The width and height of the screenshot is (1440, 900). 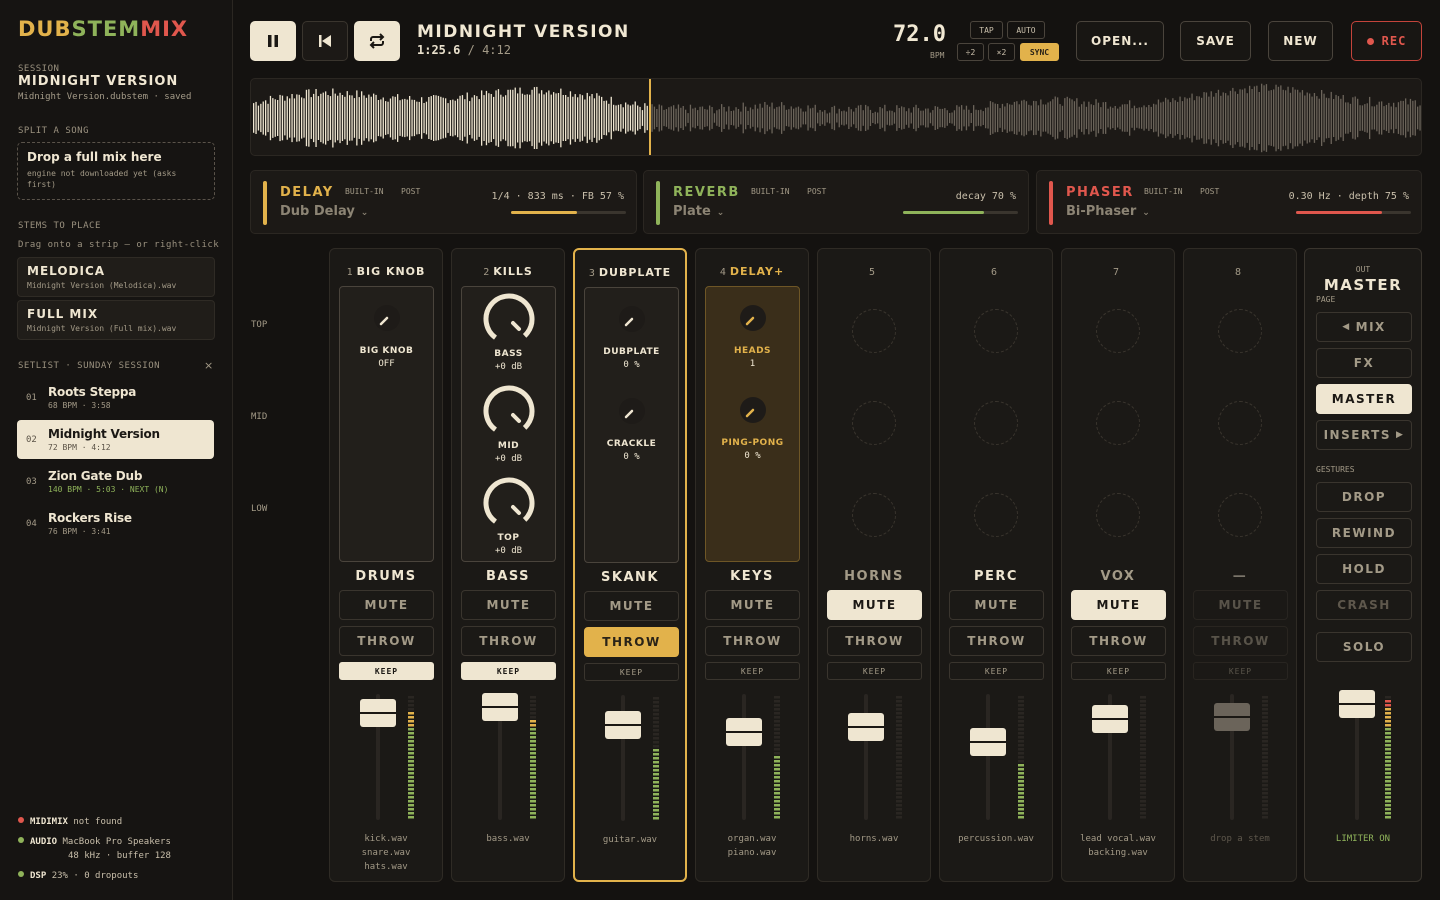 What do you see at coordinates (698, 211) in the screenshot?
I see `fx-preset-select: Plate ⌄` at bounding box center [698, 211].